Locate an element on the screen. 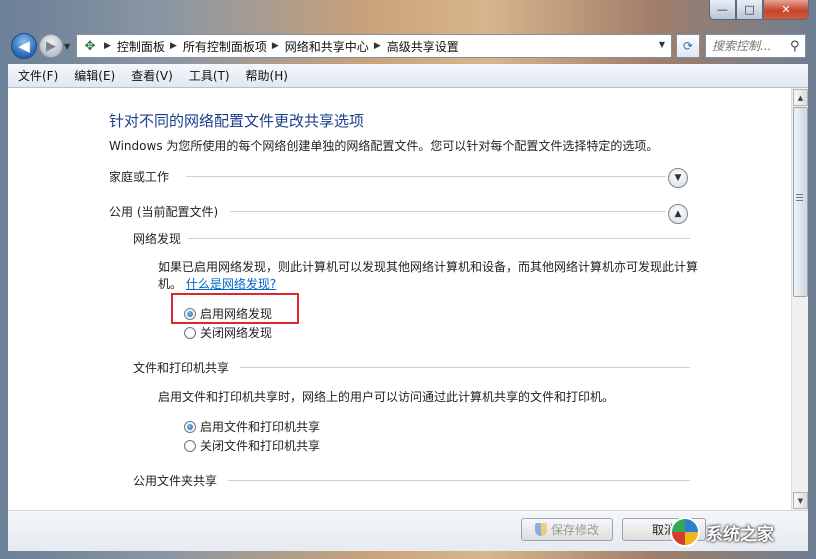 This screenshot has width=816, height=559. address-dropdown-icon: ▼ is located at coordinates (662, 44).